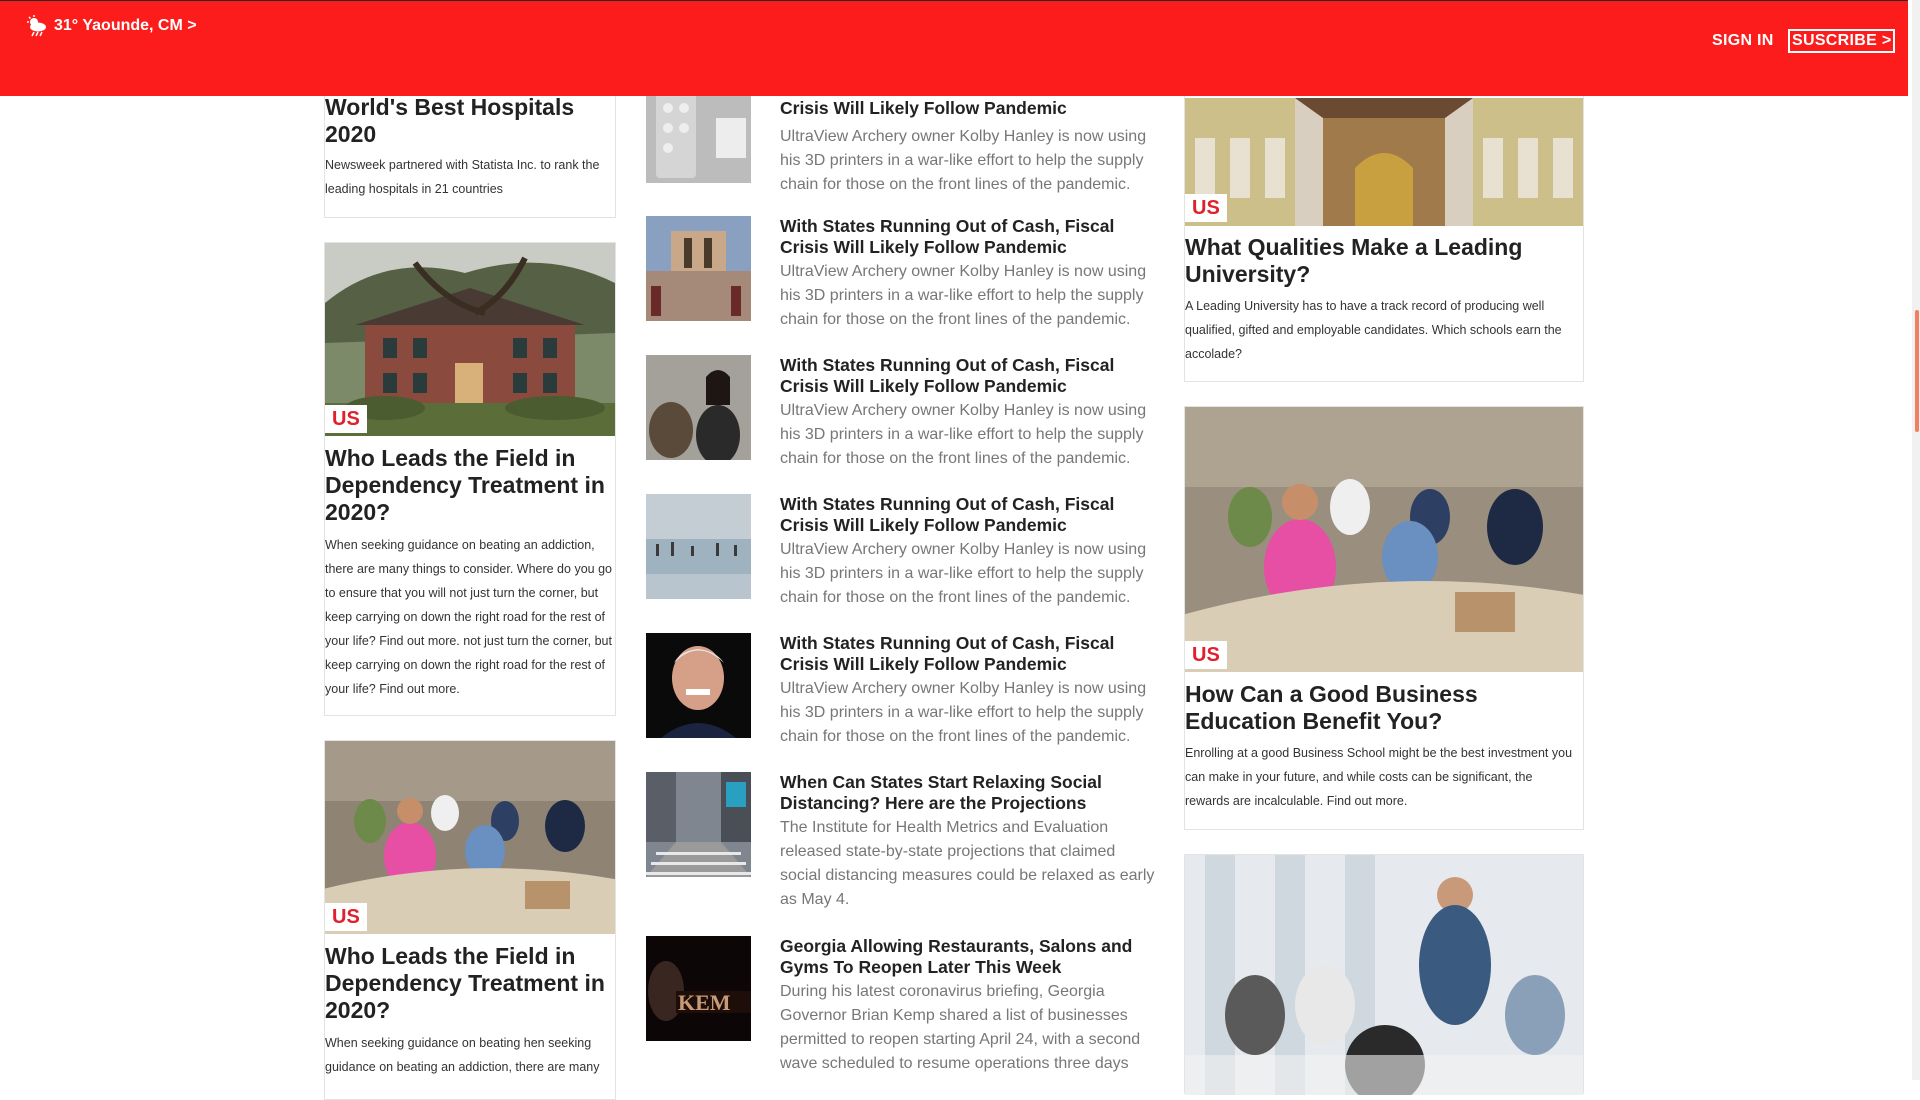 The width and height of the screenshot is (1920, 1100). I want to click on university-photo, so click(1384, 162).